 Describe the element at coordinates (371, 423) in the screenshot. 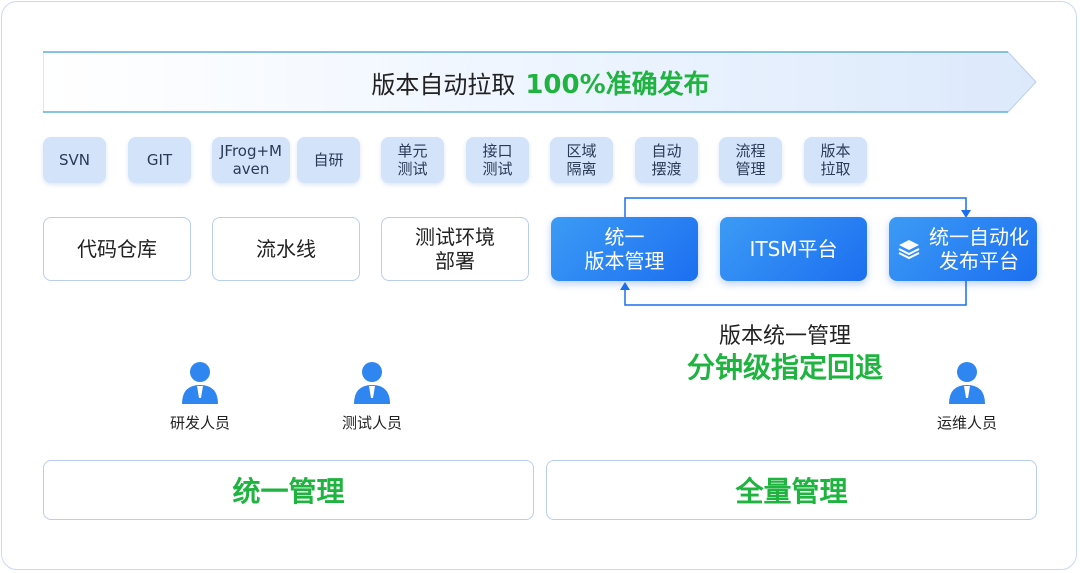

I see `person-label: 测试人员` at that location.